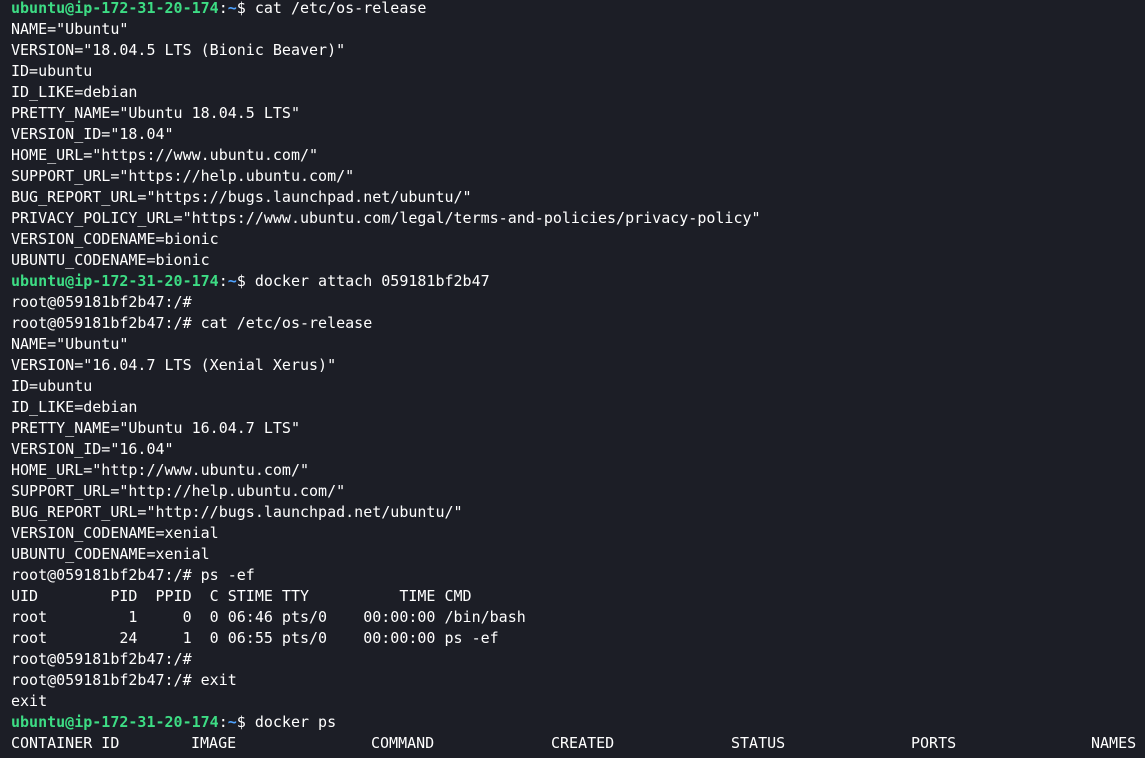  Describe the element at coordinates (255, 638) in the screenshot. I see `output-line: root 24 1 0 06:55 pts/0 00:00:00 ps -ef` at that location.